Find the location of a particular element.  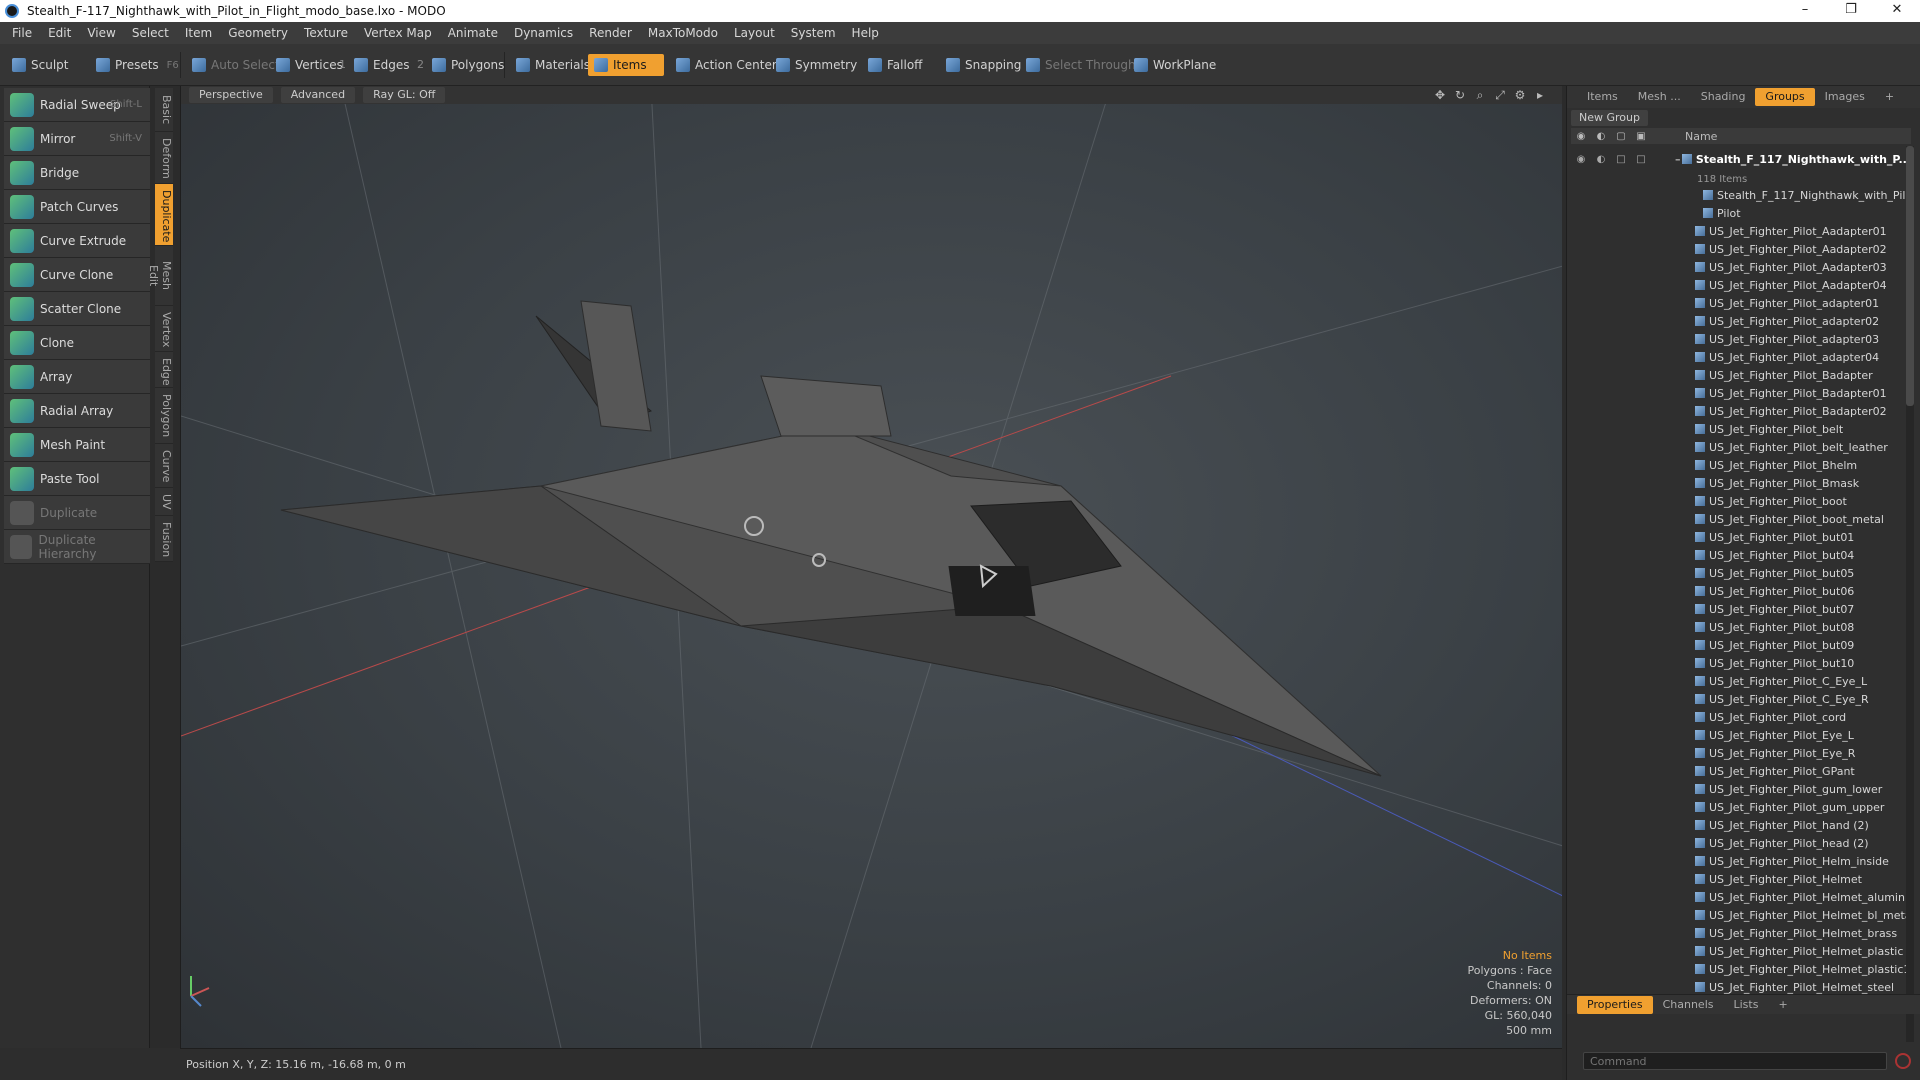

patch-curves-tool: Patch Curves is located at coordinates (77, 207).